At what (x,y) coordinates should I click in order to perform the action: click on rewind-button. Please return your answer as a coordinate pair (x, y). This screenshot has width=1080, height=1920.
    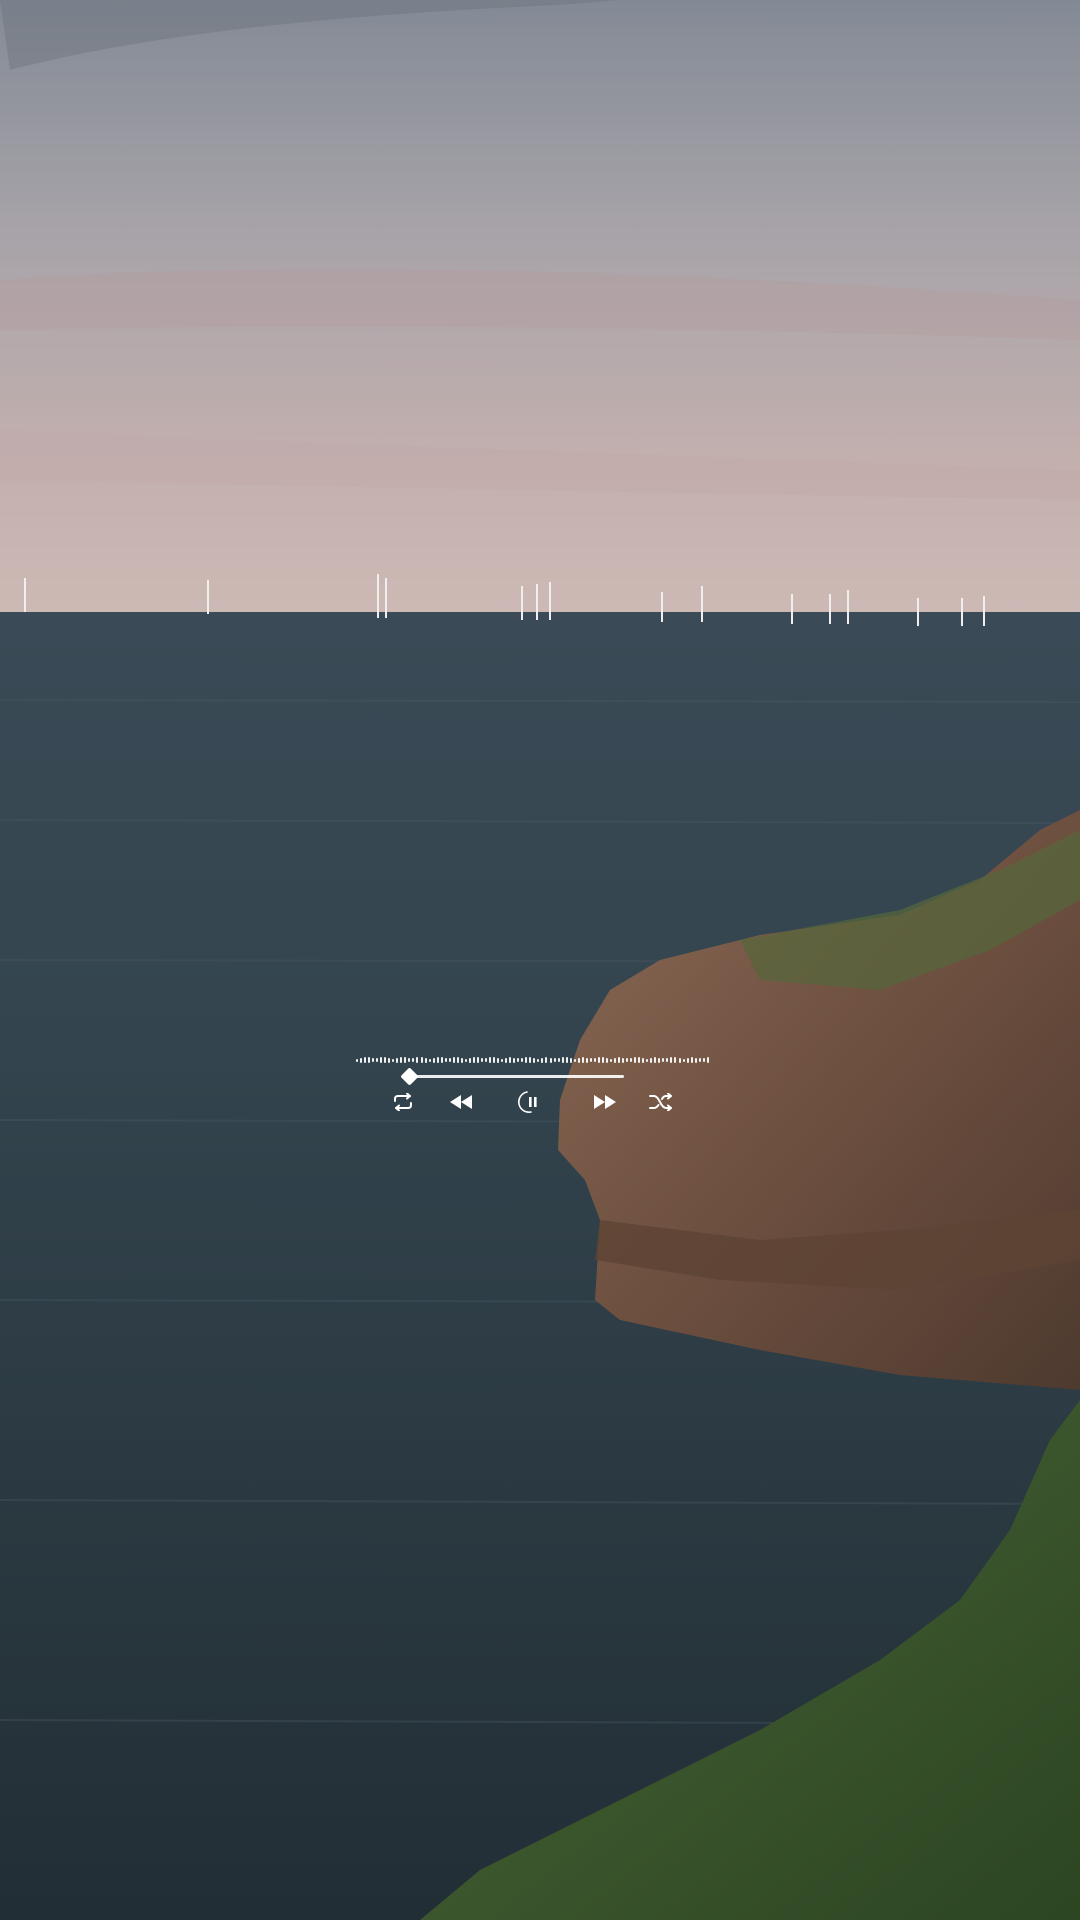
    Looking at the image, I should click on (461, 1102).